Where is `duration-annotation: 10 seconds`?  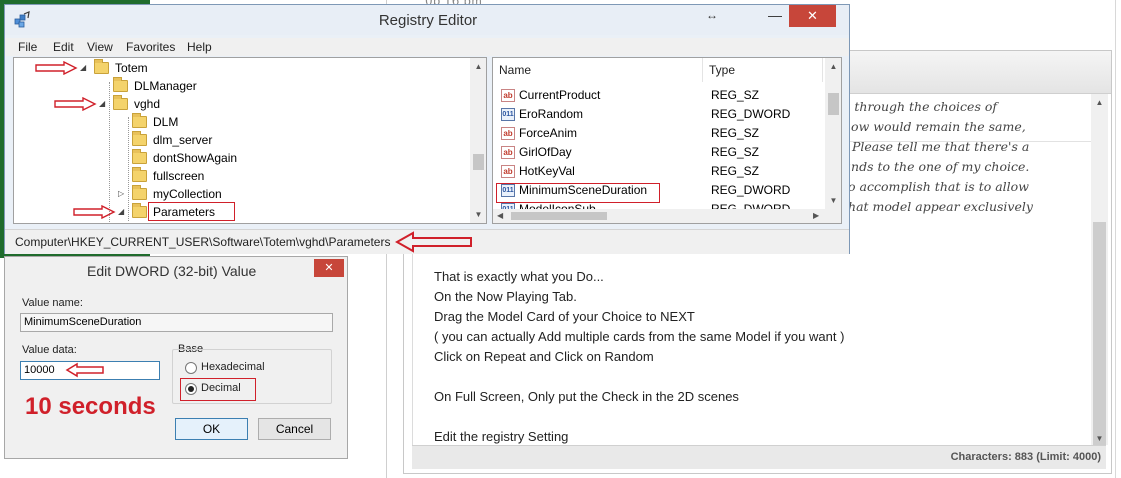 duration-annotation: 10 seconds is located at coordinates (90, 406).